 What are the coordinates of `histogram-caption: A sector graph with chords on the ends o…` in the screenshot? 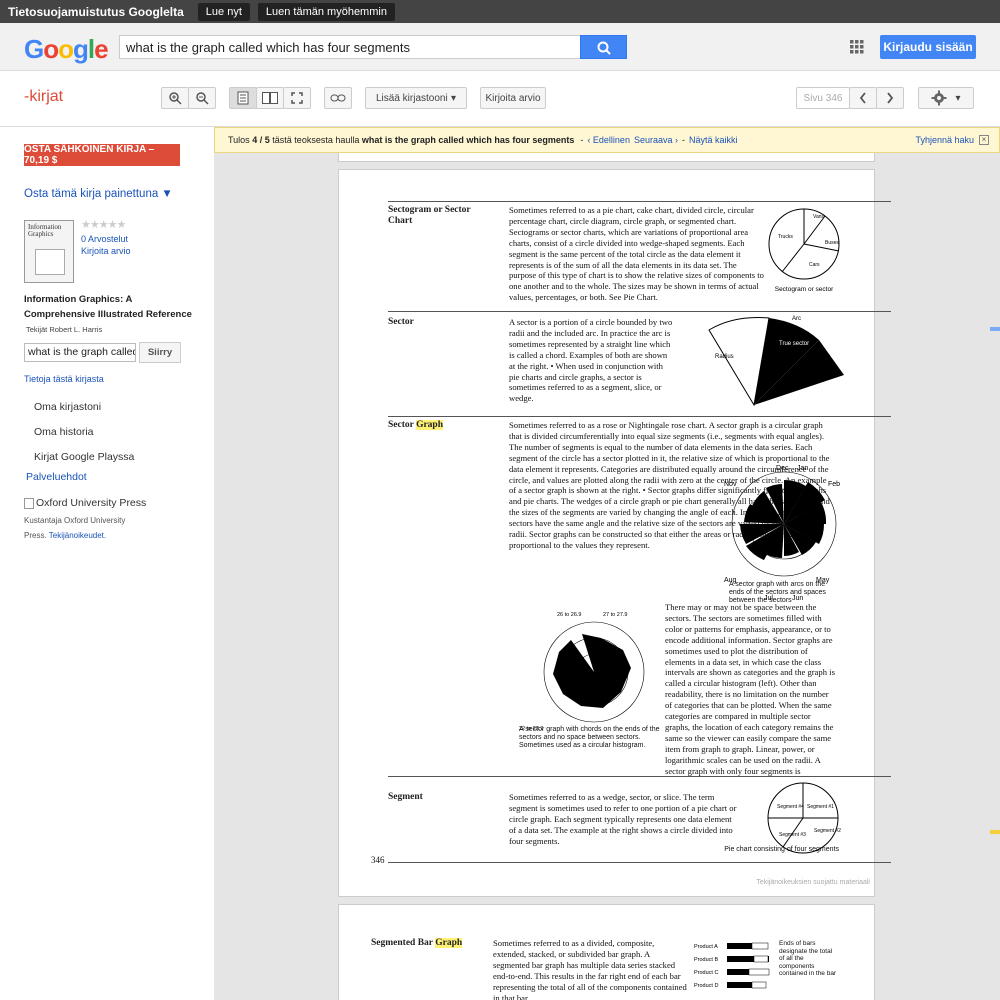 It's located at (589, 737).